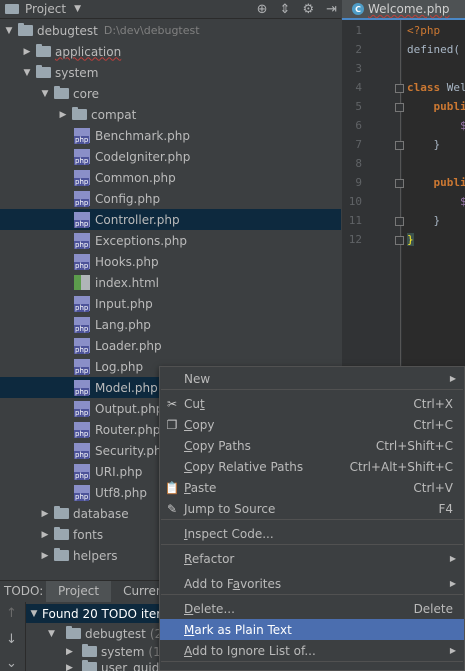  I want to click on target-icon: ⊕, so click(262, 9).